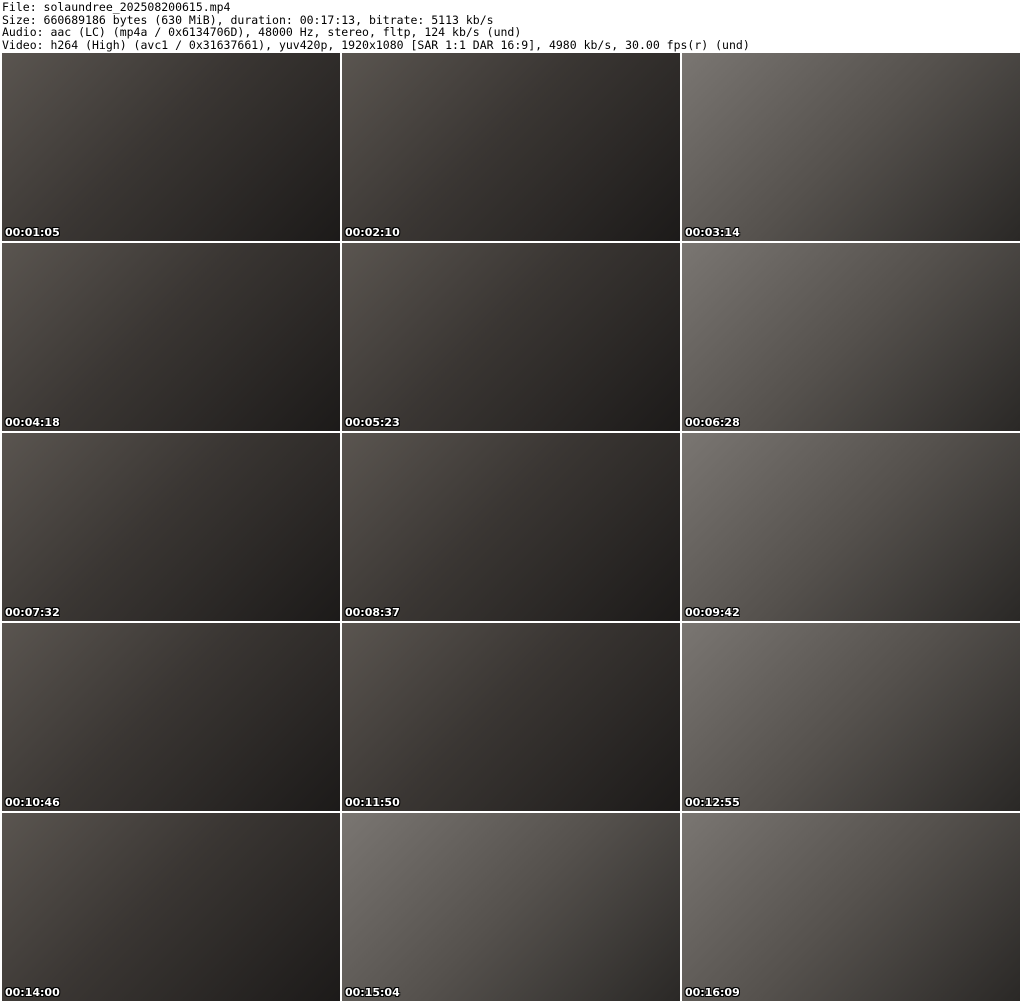  Describe the element at coordinates (712, 802) in the screenshot. I see `thumbnail-timestamp: 00:12:55` at that location.